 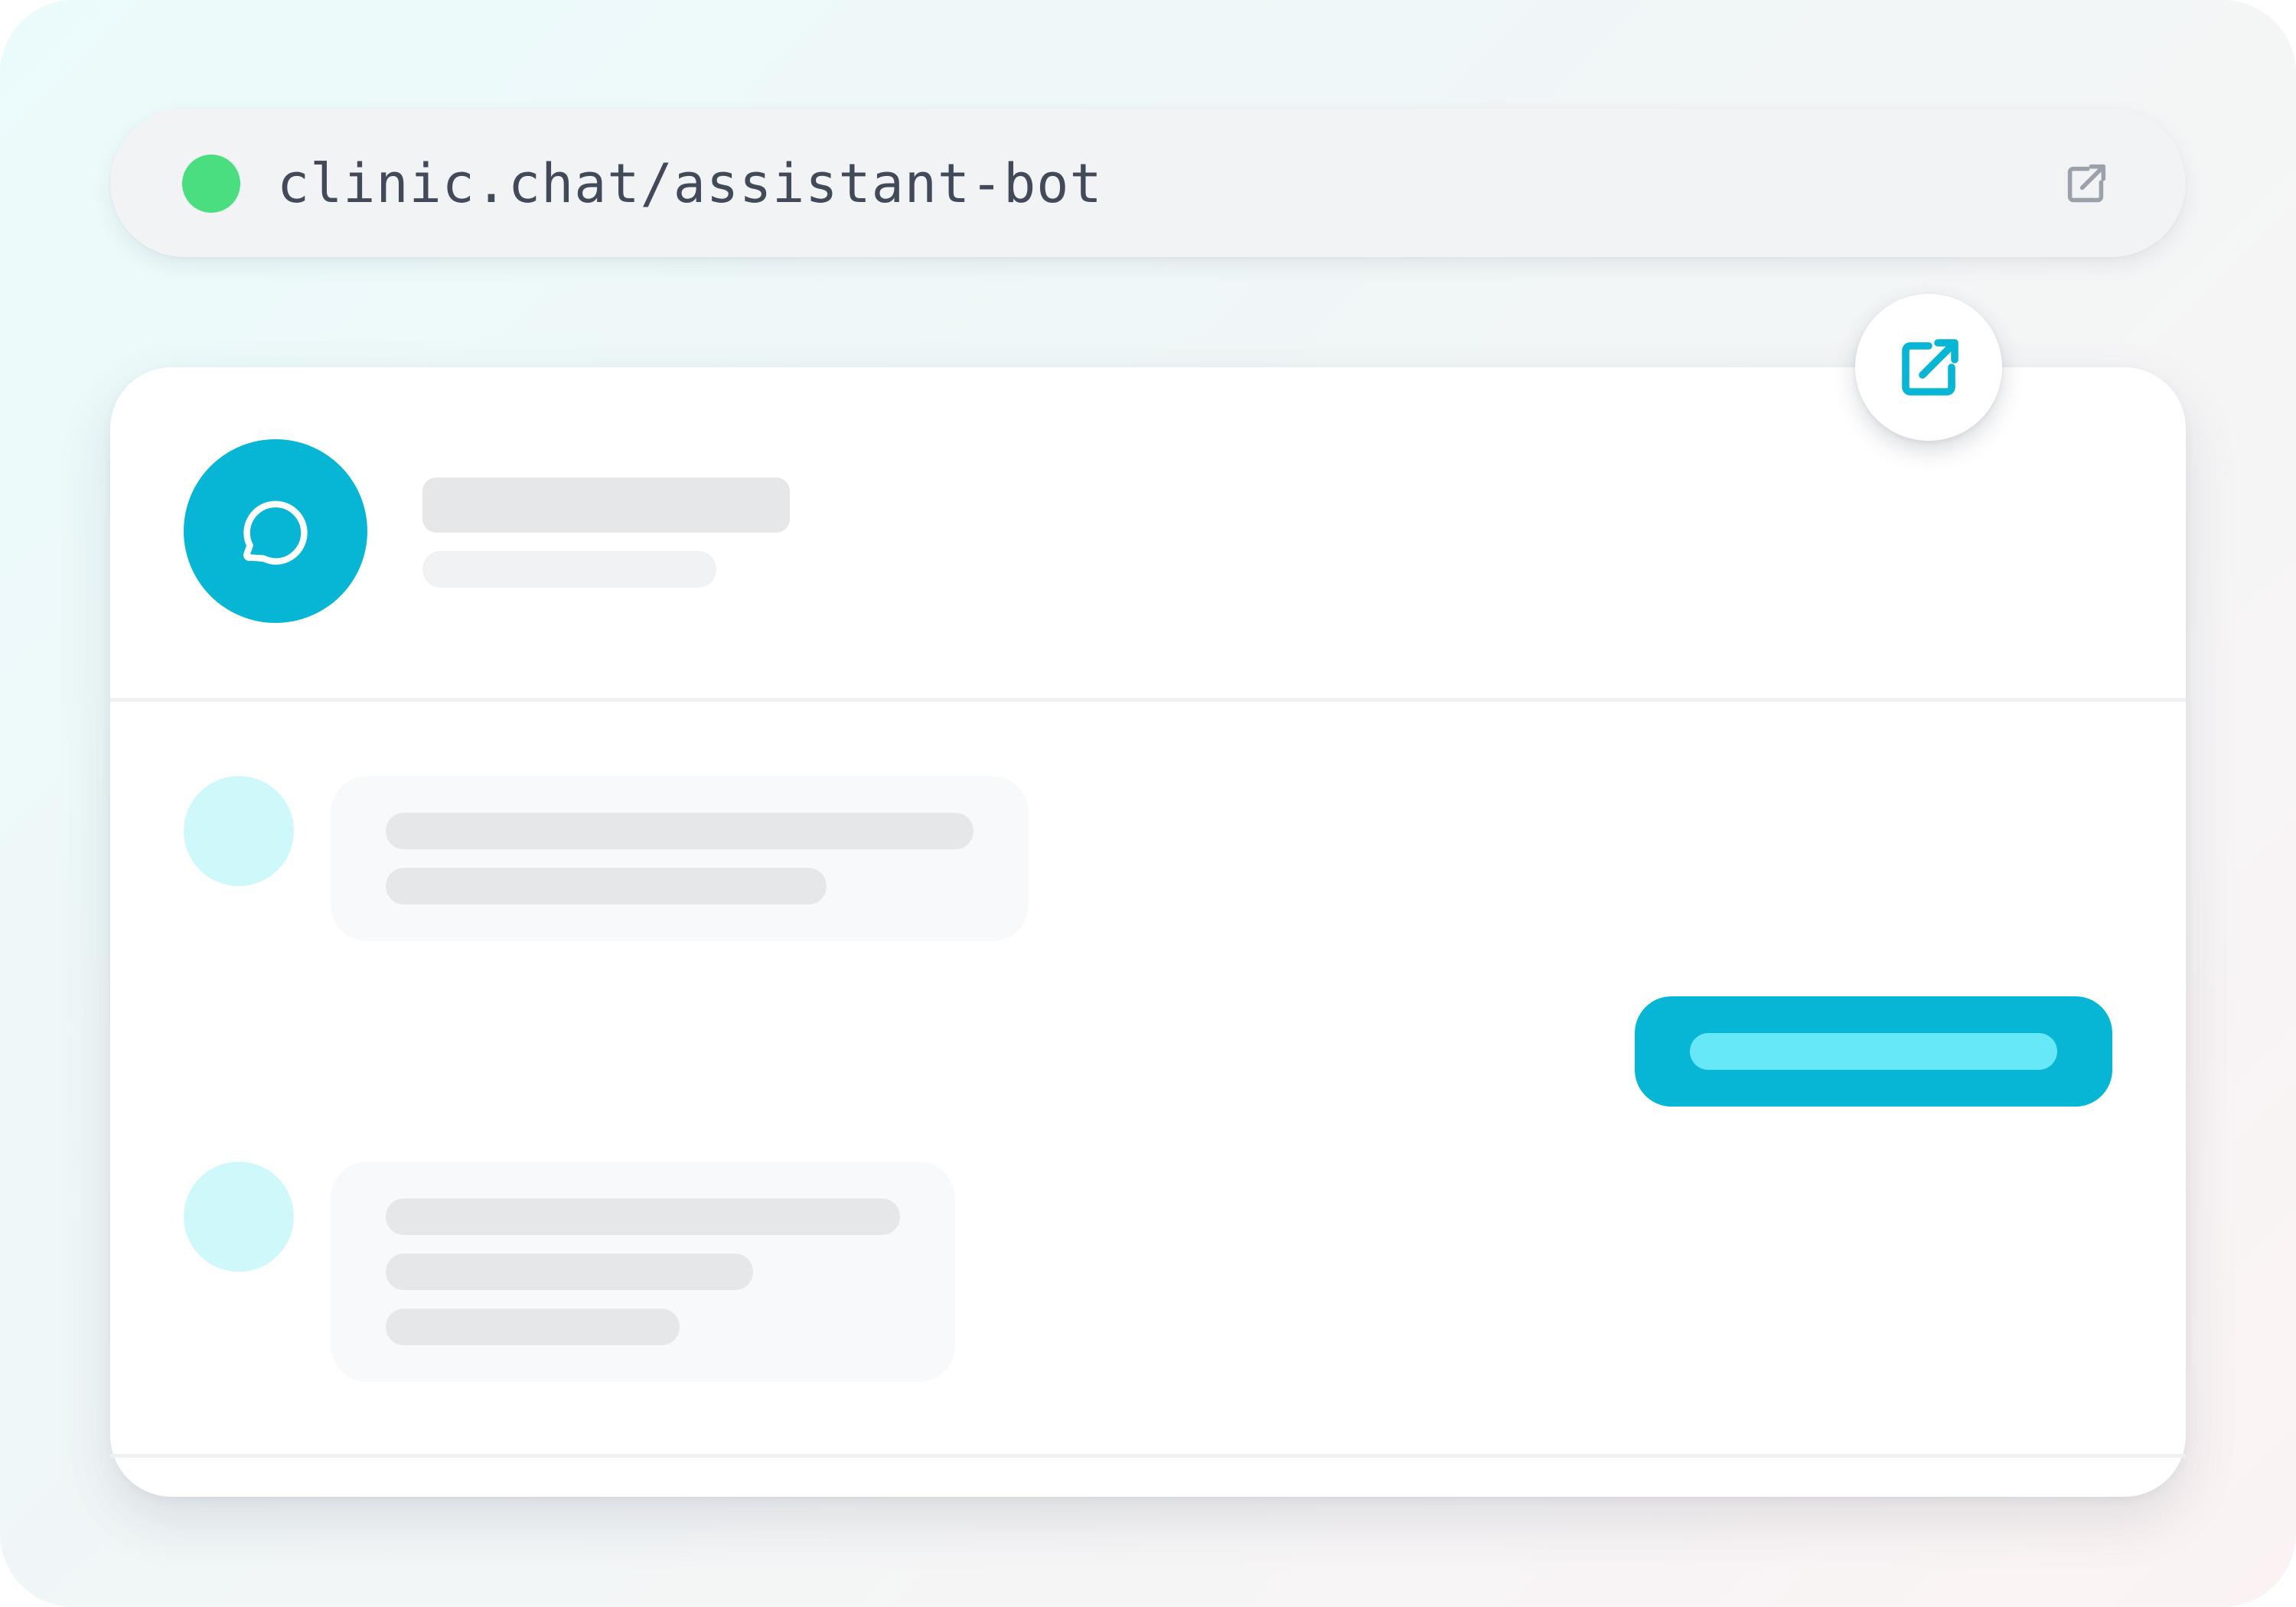 I want to click on url-text: clinic.chat/assistant-bot, so click(x=690, y=183).